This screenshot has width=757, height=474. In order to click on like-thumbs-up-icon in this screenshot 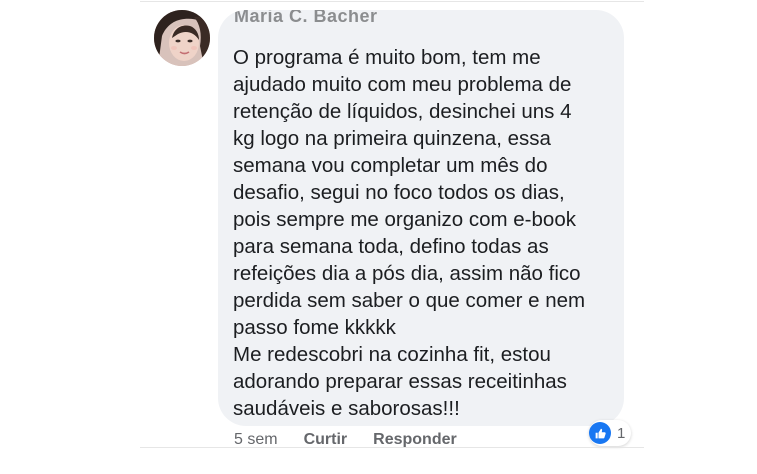, I will do `click(600, 433)`.